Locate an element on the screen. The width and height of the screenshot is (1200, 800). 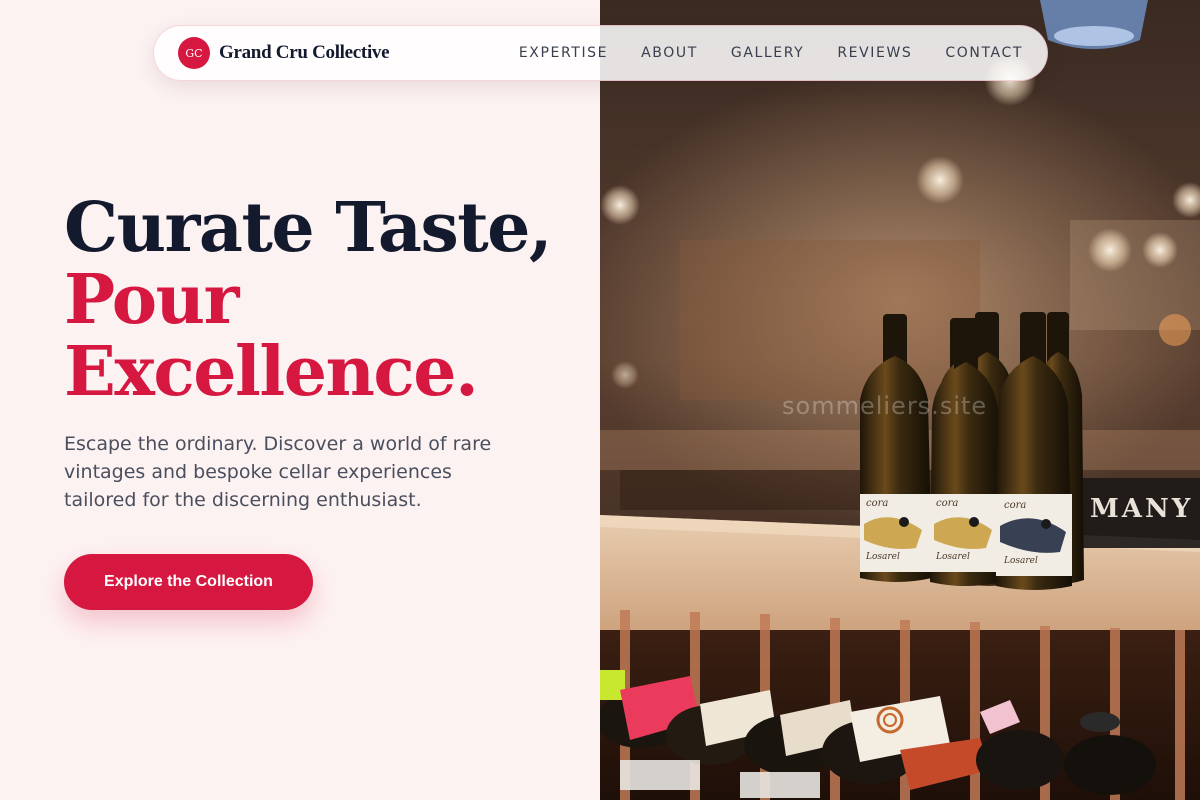
nav-link-about: ABOUT is located at coordinates (669, 53).